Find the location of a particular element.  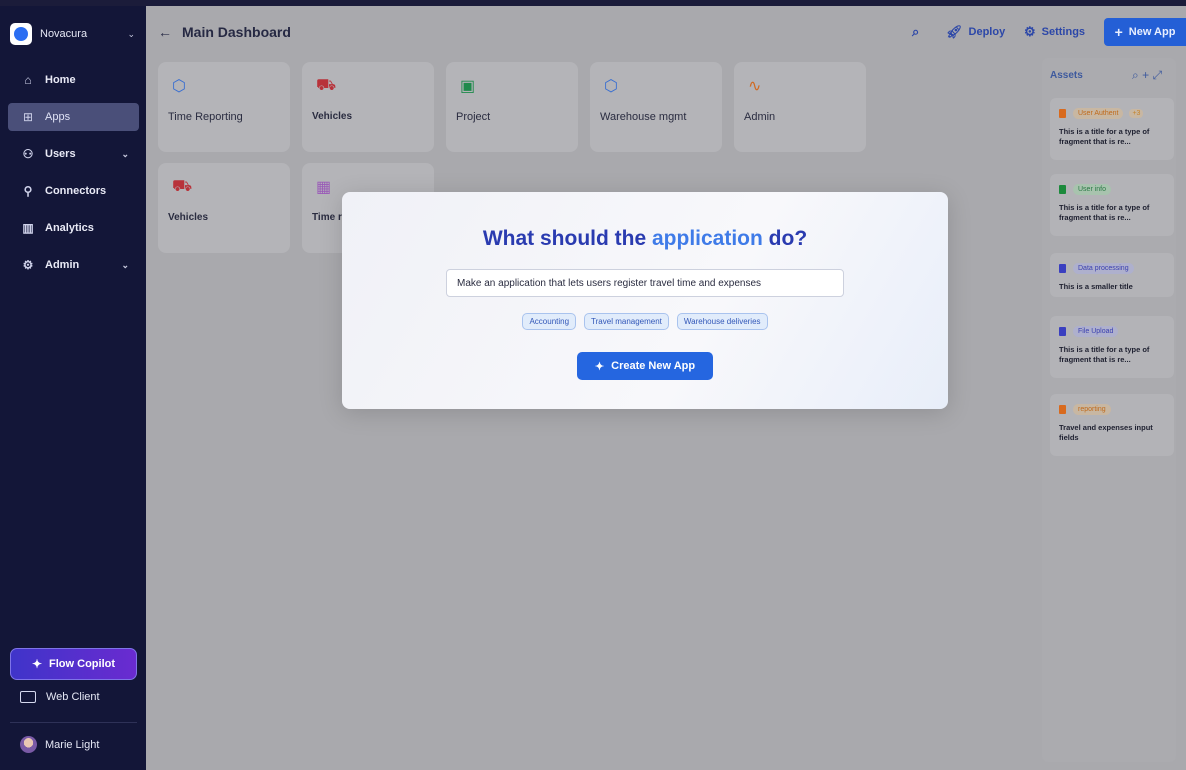

asset-tag-count: +3 is located at coordinates (1136, 113).